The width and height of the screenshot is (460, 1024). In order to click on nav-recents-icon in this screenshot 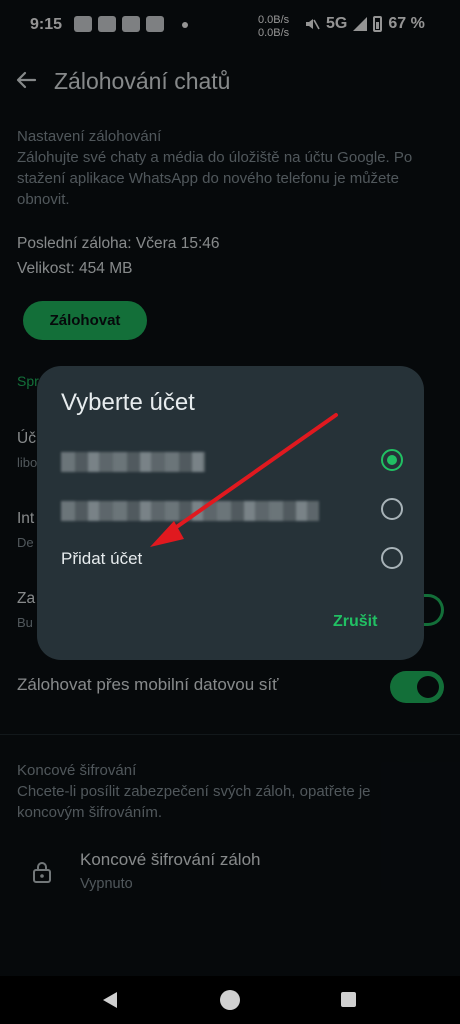, I will do `click(348, 999)`.